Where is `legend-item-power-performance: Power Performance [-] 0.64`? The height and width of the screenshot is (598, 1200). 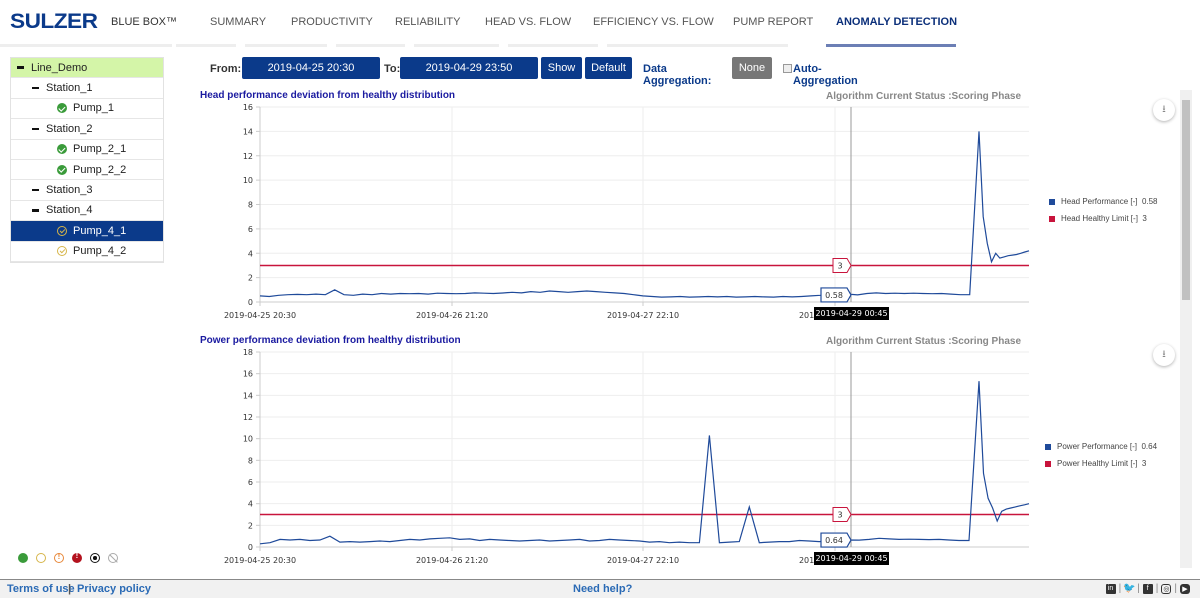
legend-item-power-performance: Power Performance [-] 0.64 is located at coordinates (1101, 446).